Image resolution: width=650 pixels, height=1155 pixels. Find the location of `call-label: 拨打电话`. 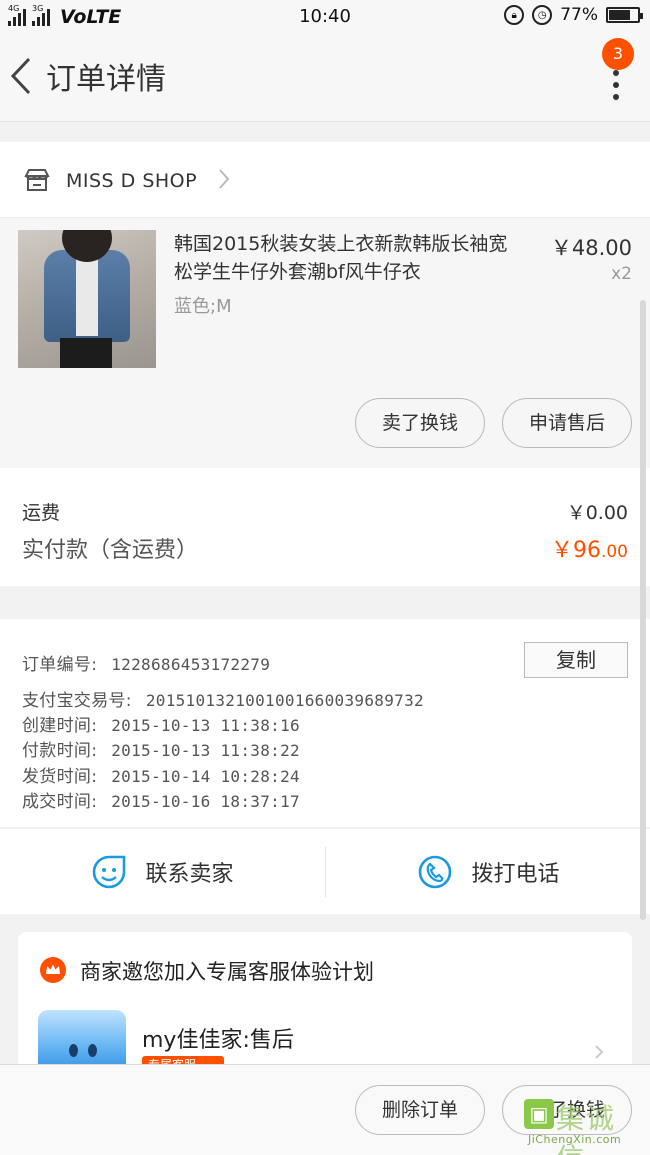

call-label: 拨打电话 is located at coordinates (515, 874).